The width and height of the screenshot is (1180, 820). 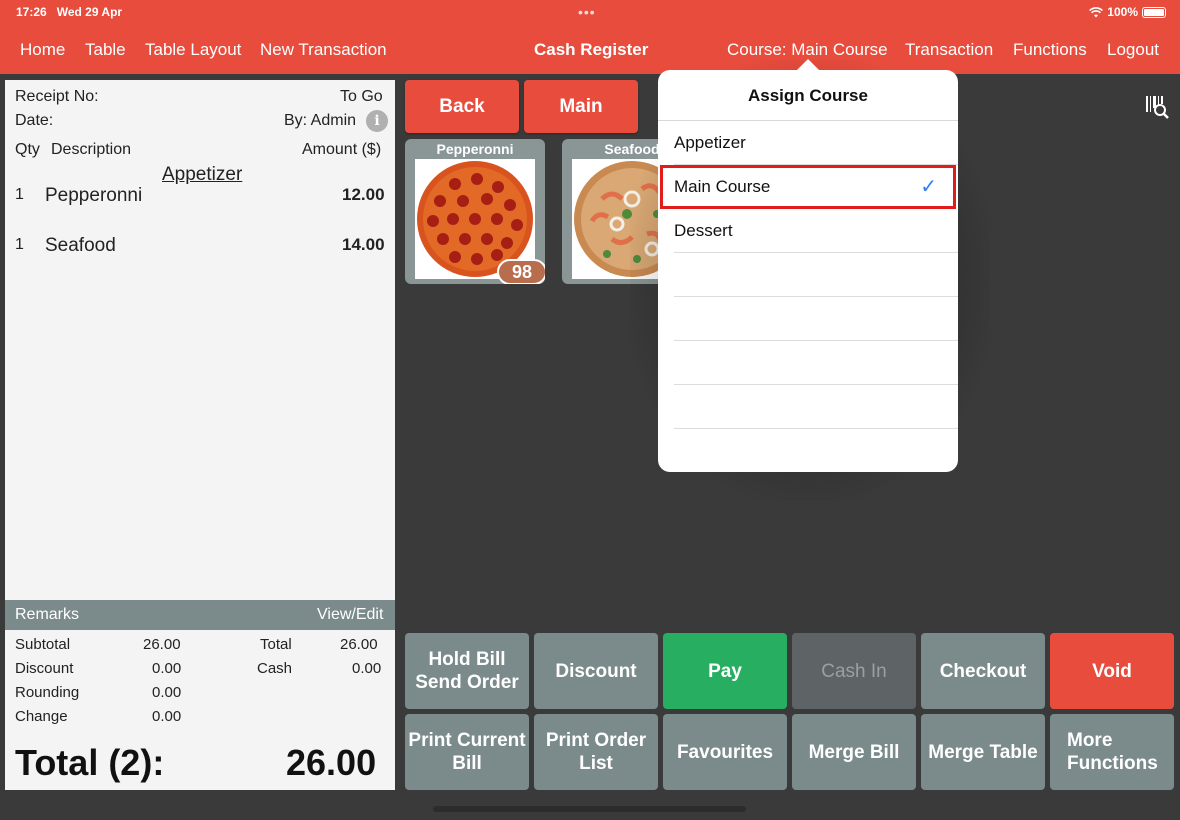 I want to click on status-date: Wed 29 Apr, so click(x=89, y=12).